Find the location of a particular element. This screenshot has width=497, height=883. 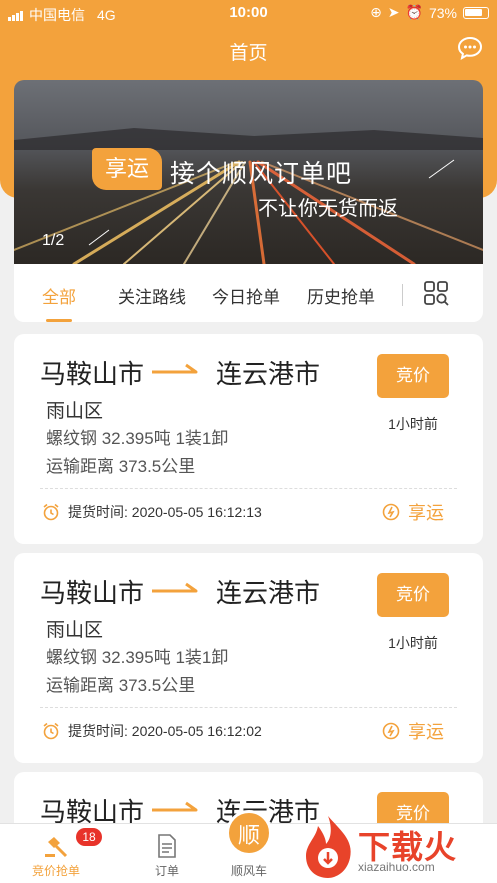

lock-rotation-icon: ⊕ is located at coordinates (376, 12).